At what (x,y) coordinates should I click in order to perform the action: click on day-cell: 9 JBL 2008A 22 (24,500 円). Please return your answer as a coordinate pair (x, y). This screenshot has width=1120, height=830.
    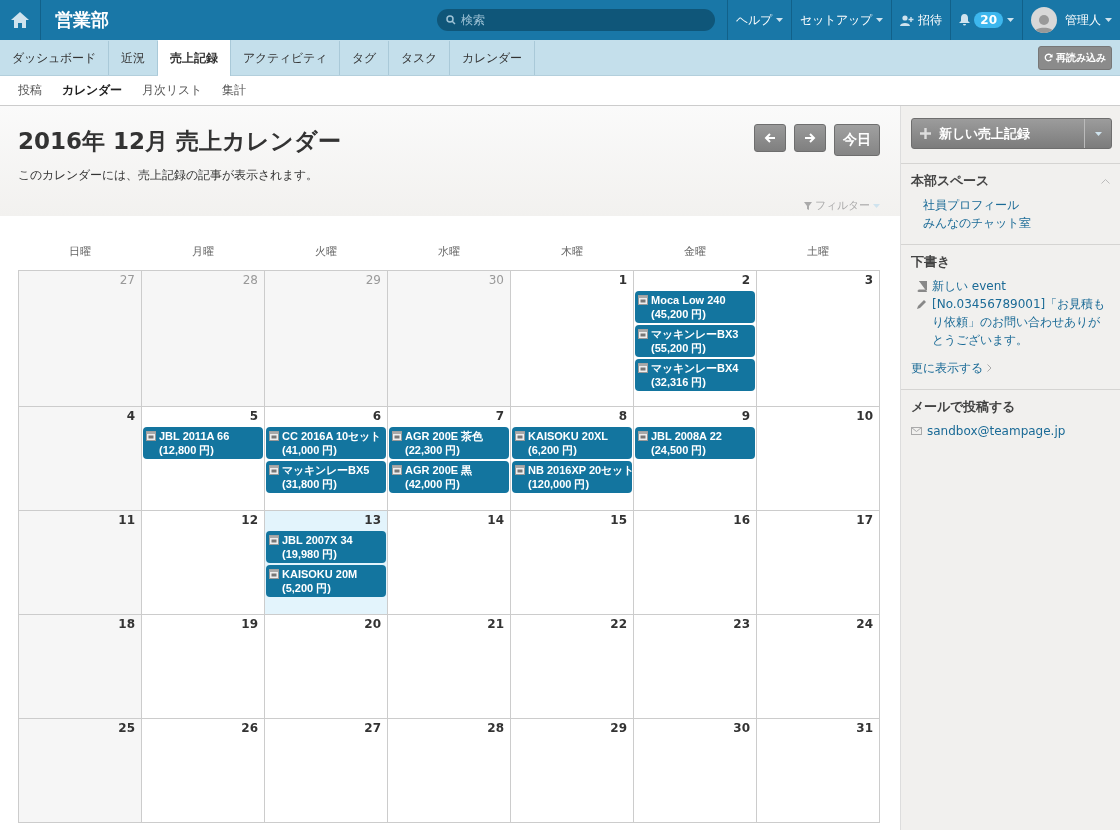
    Looking at the image, I should click on (695, 459).